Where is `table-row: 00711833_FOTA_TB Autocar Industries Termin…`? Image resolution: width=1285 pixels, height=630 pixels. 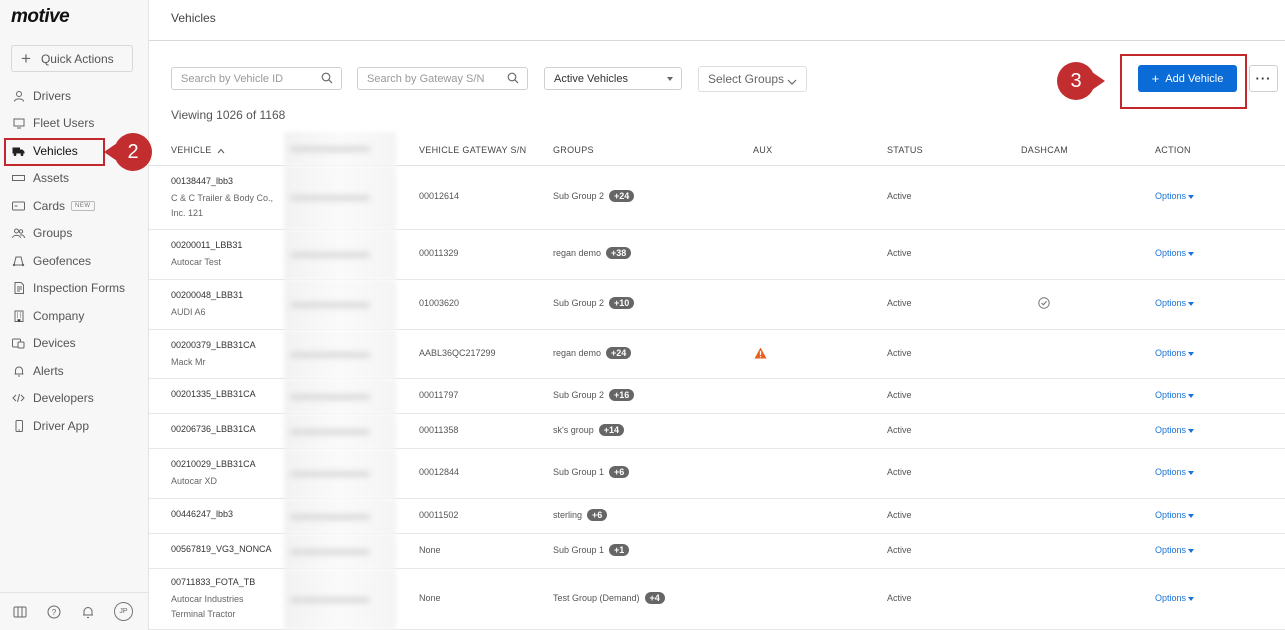 table-row: 00711833_FOTA_TB Autocar Industries Termin… is located at coordinates (717, 599).